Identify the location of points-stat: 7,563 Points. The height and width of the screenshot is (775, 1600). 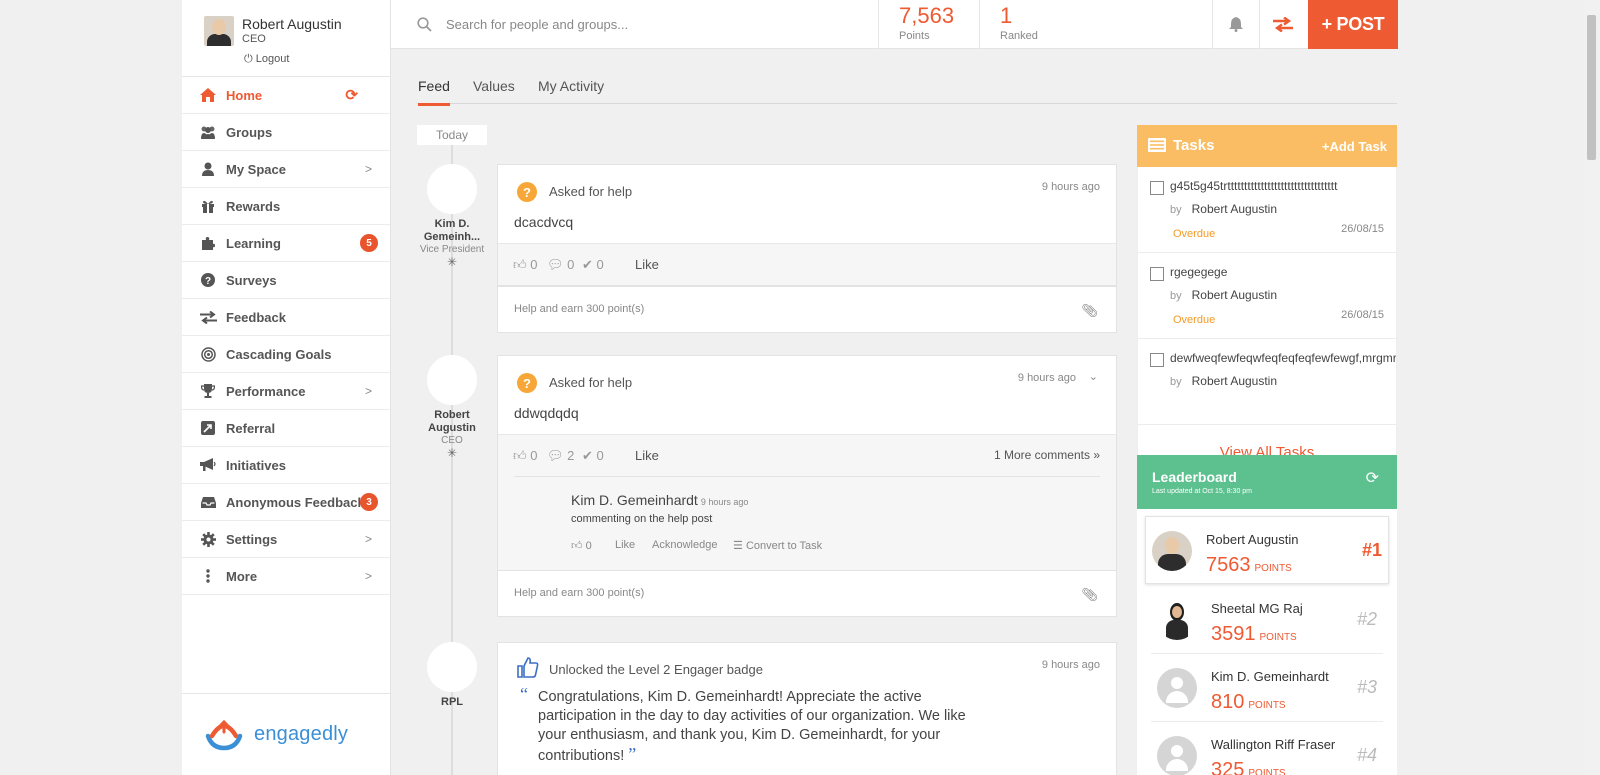
(928, 24).